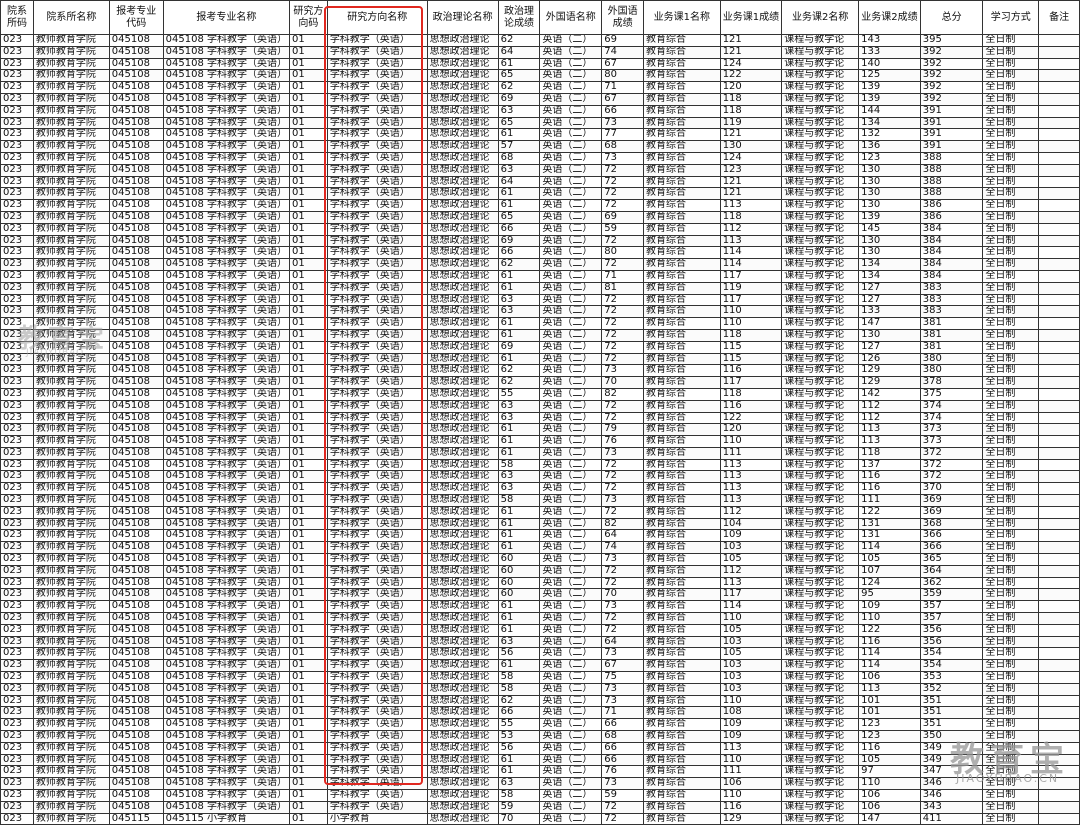  I want to click on cell-course2-score: 107, so click(889, 571).